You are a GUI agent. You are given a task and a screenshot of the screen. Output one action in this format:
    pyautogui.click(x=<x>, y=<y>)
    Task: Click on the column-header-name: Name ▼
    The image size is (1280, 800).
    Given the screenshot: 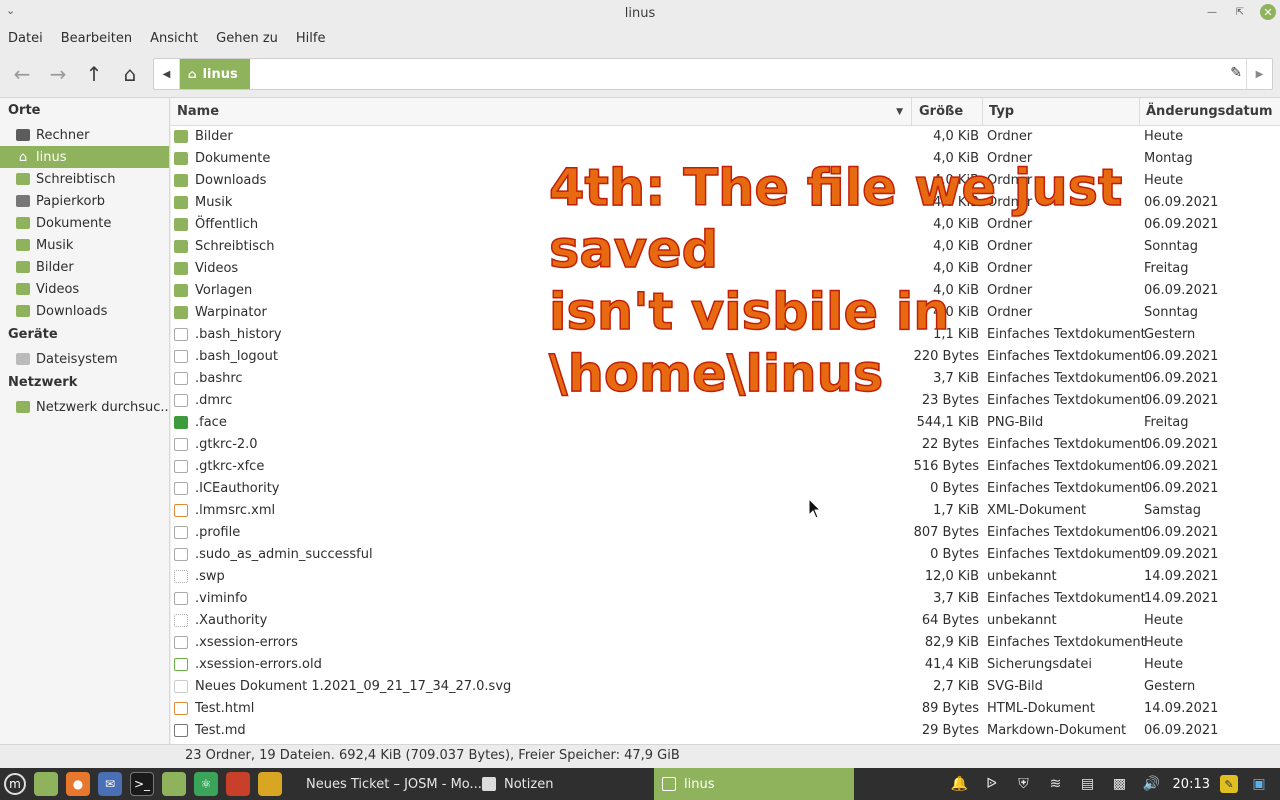 What is the action you would take?
    pyautogui.click(x=541, y=112)
    